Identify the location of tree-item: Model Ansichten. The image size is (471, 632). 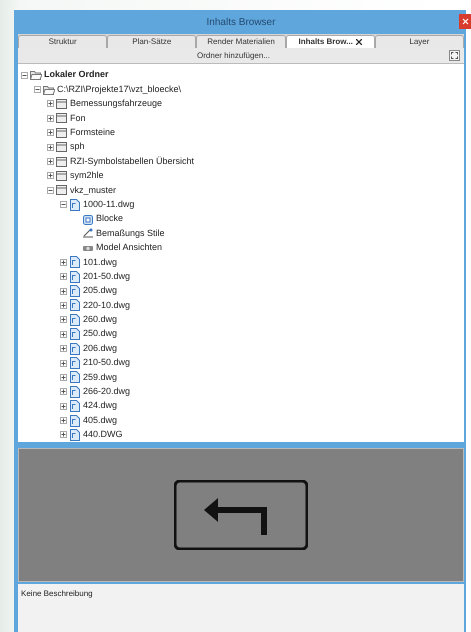
(129, 248).